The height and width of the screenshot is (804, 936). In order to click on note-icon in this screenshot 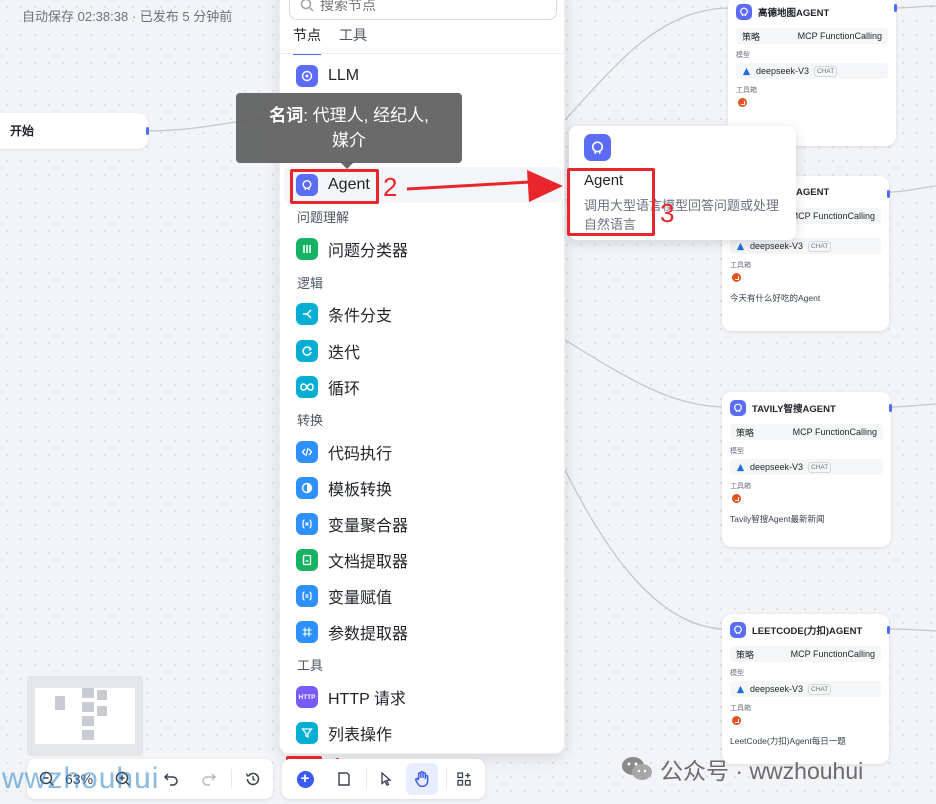, I will do `click(344, 779)`.